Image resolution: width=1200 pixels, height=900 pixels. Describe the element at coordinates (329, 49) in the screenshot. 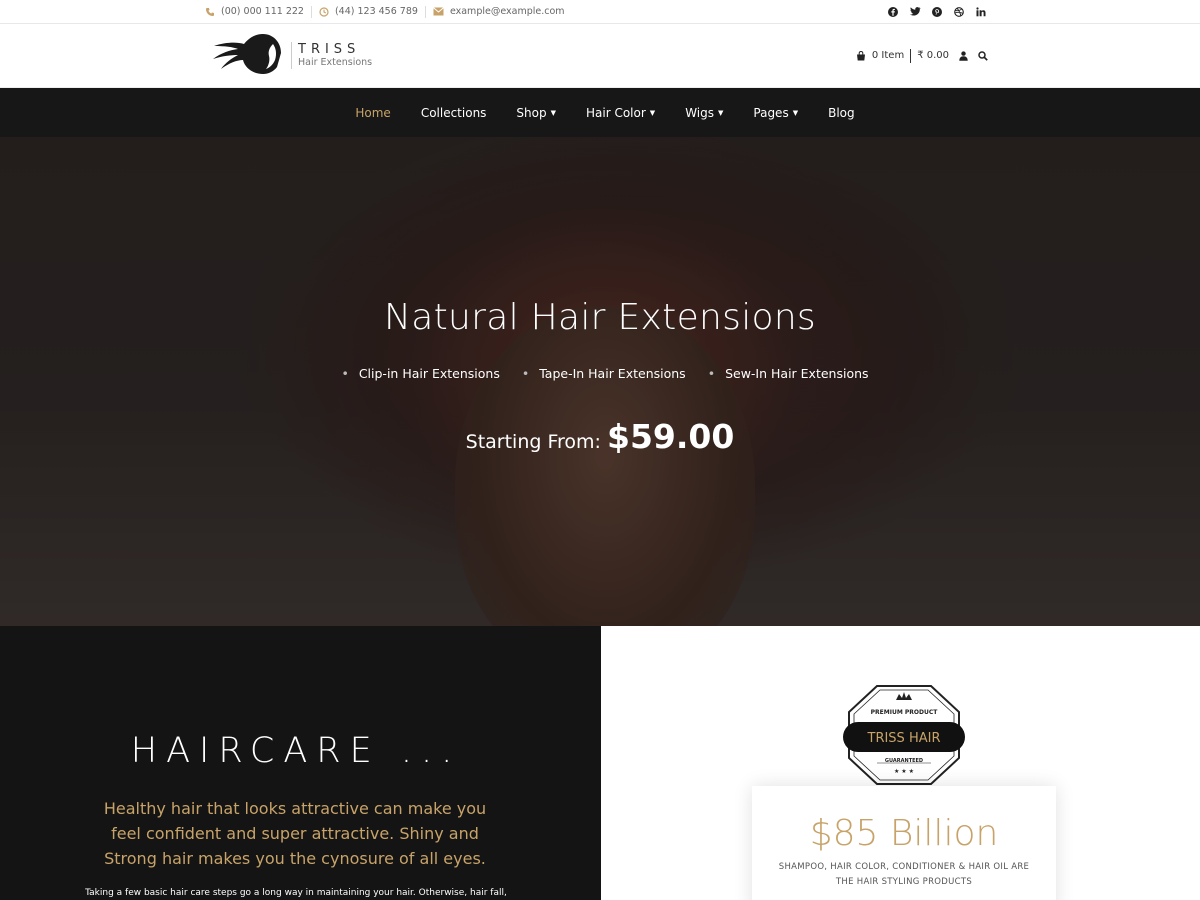

I see `logo-title: TRISS` at that location.